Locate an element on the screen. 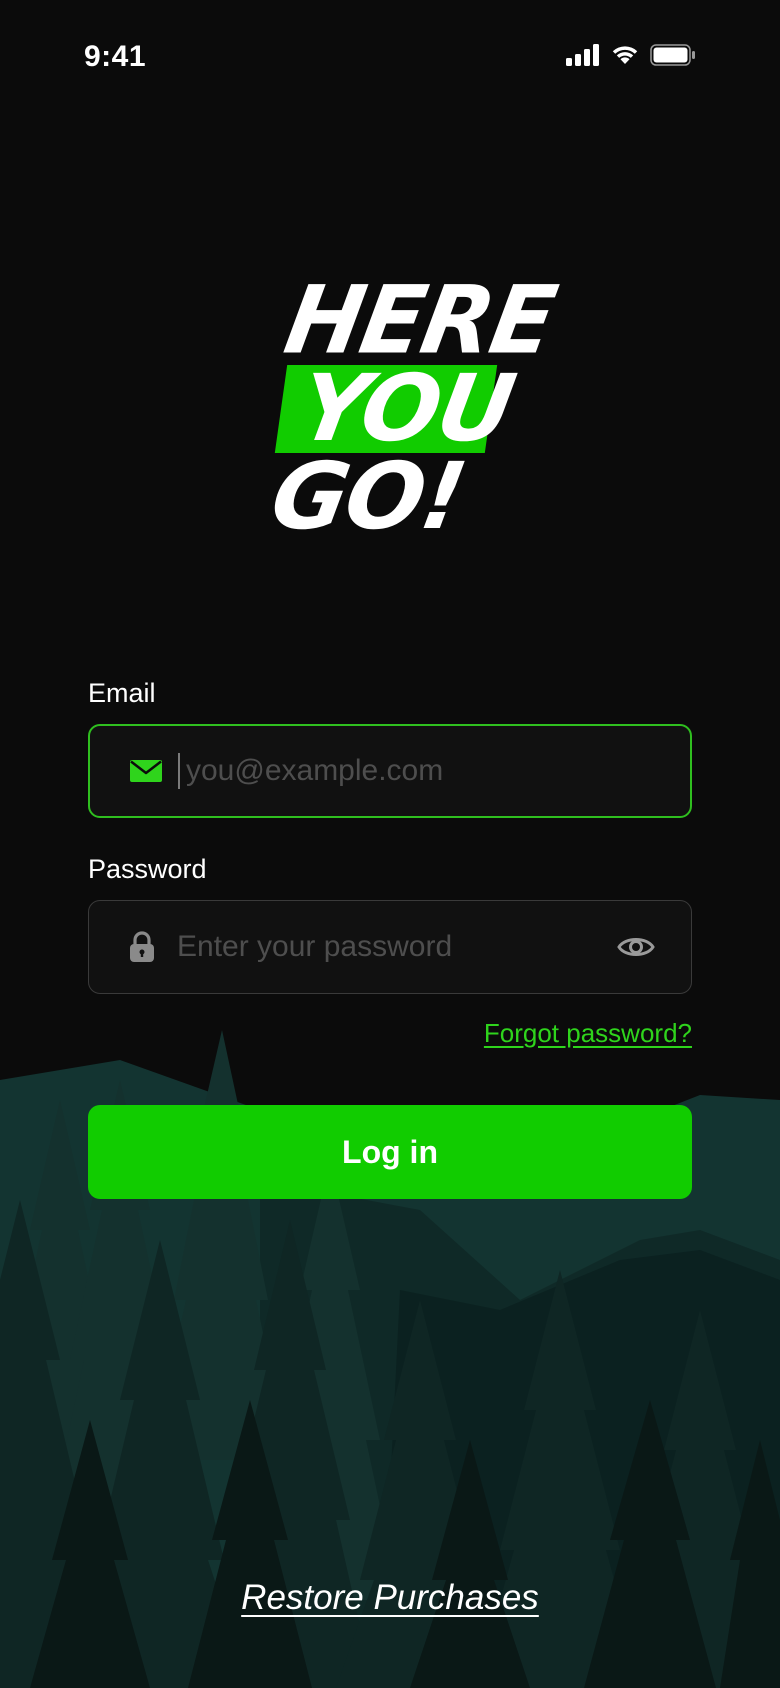 This screenshot has height=1688, width=780. email-input: you@example.com is located at coordinates (389, 771).